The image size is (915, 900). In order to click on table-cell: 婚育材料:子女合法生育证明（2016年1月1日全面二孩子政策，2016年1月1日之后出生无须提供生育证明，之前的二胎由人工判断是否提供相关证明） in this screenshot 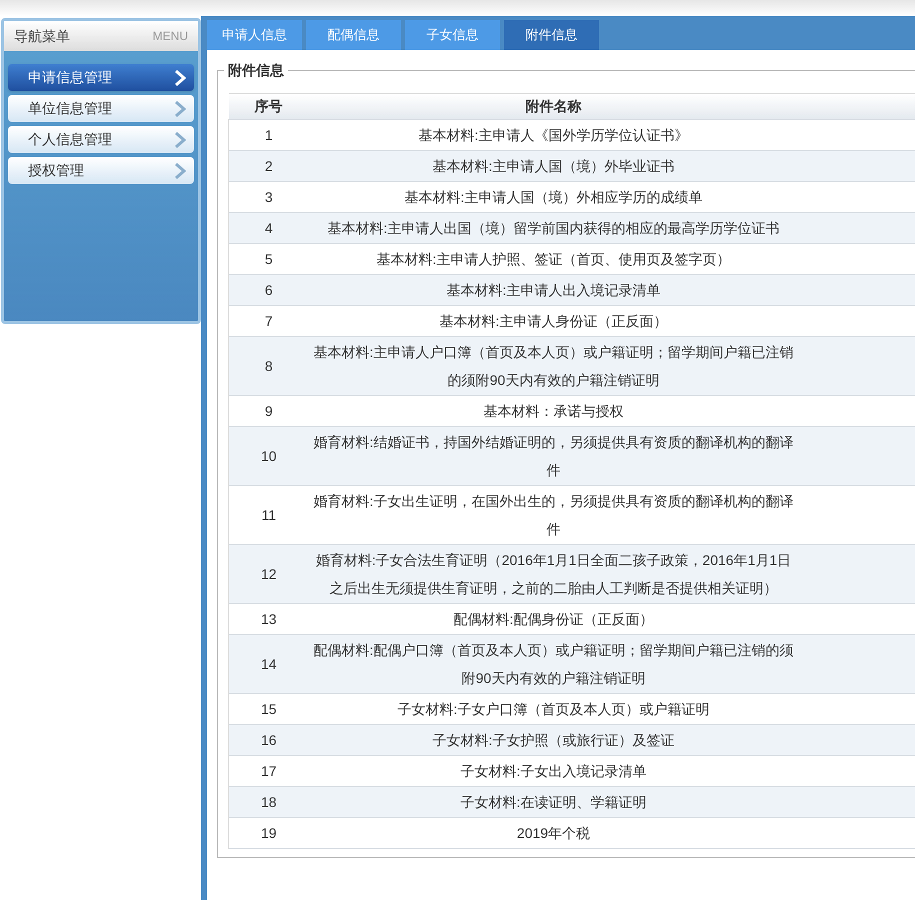, I will do `click(553, 574)`.